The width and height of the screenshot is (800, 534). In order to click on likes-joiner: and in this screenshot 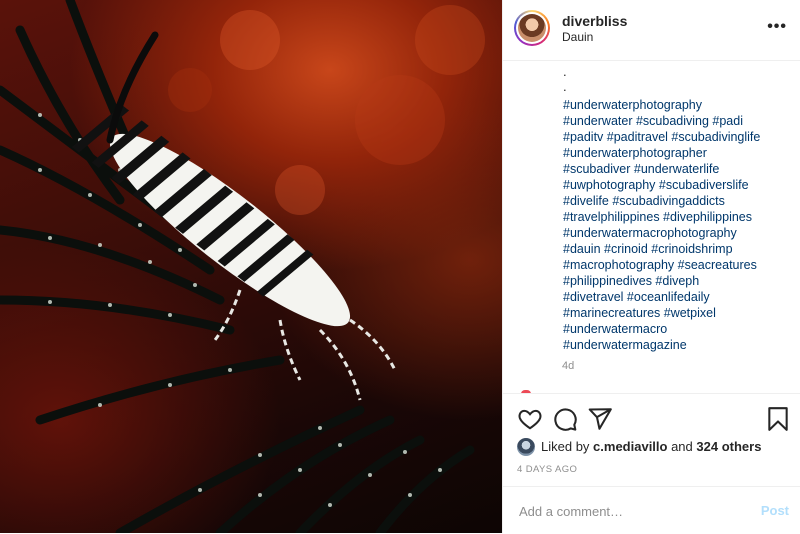, I will do `click(682, 446)`.